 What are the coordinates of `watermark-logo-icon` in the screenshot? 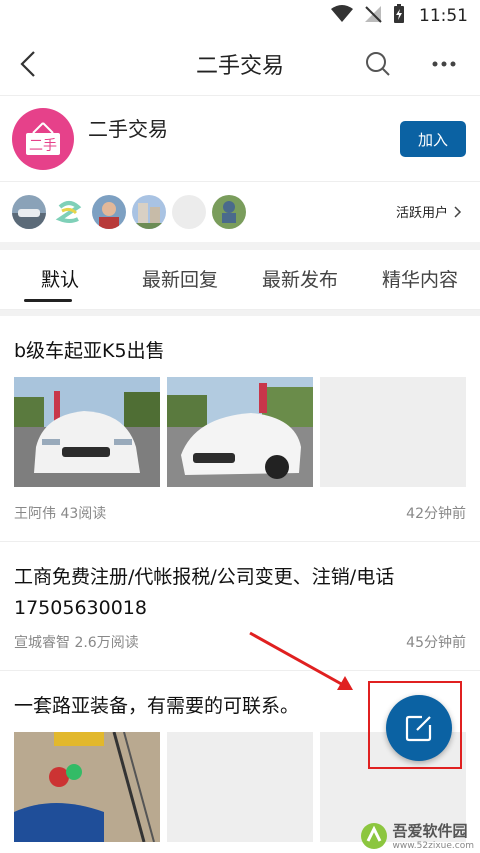 It's located at (373, 835).